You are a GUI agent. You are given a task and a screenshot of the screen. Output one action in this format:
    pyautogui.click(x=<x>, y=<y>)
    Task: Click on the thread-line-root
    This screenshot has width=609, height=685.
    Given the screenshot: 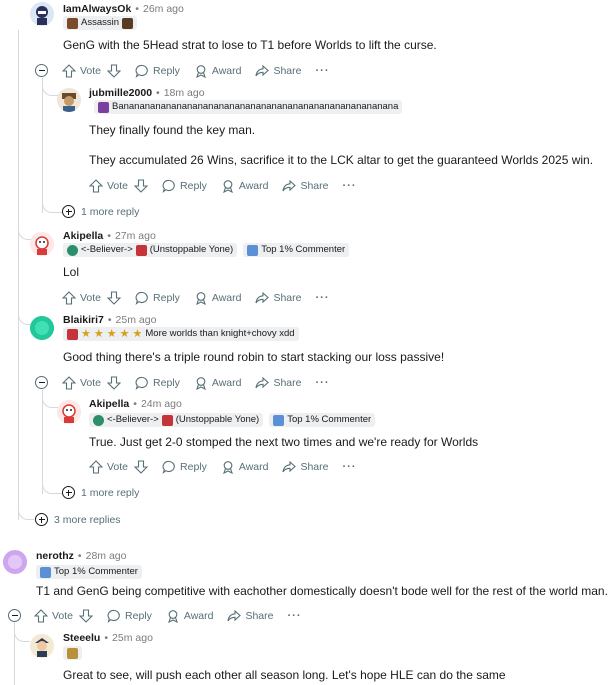 What is the action you would take?
    pyautogui.click(x=18, y=275)
    